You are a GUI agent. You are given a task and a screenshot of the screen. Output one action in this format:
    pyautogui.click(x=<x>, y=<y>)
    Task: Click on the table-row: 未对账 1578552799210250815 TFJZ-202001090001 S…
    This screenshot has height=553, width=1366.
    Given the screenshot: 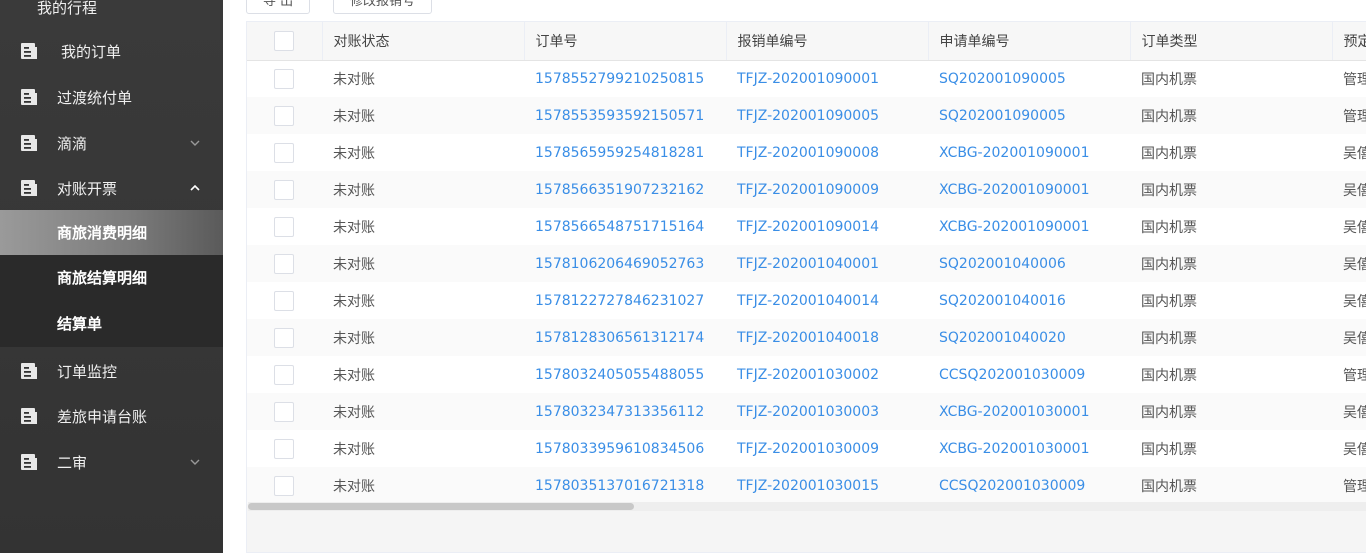 What is the action you would take?
    pyautogui.click(x=806, y=78)
    